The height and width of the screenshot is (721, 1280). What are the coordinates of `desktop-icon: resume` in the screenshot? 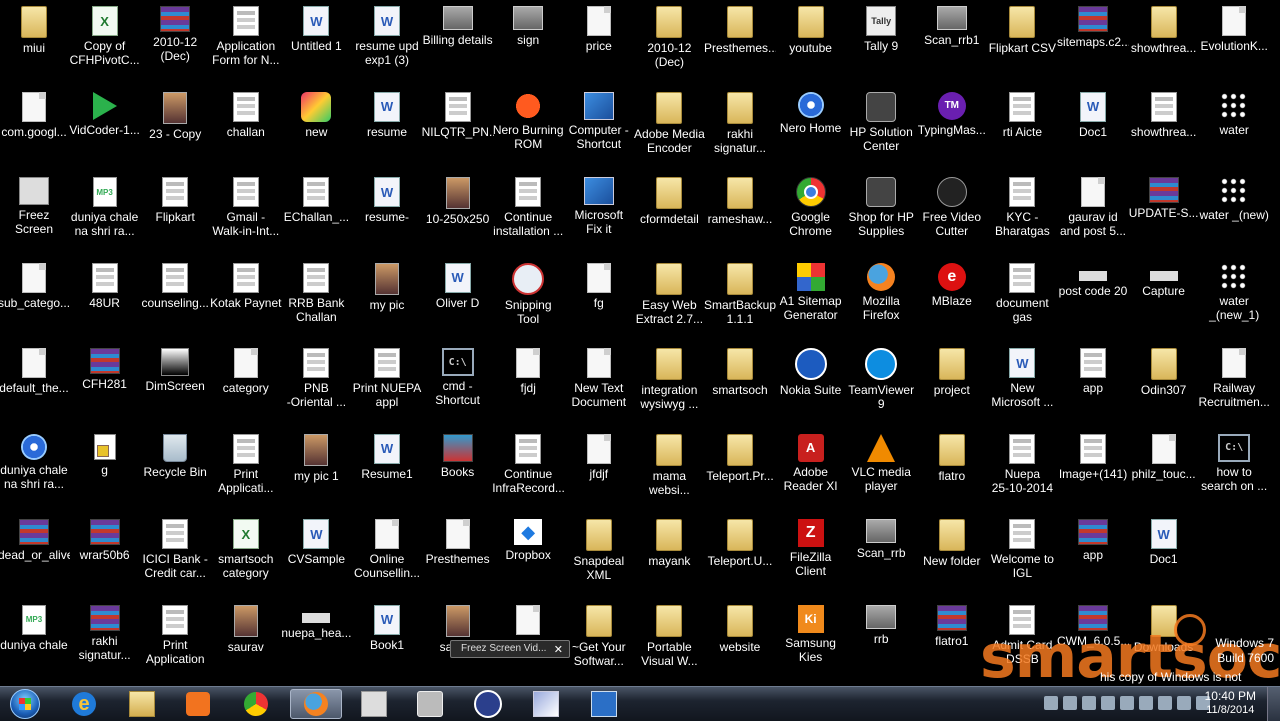 It's located at (387, 128).